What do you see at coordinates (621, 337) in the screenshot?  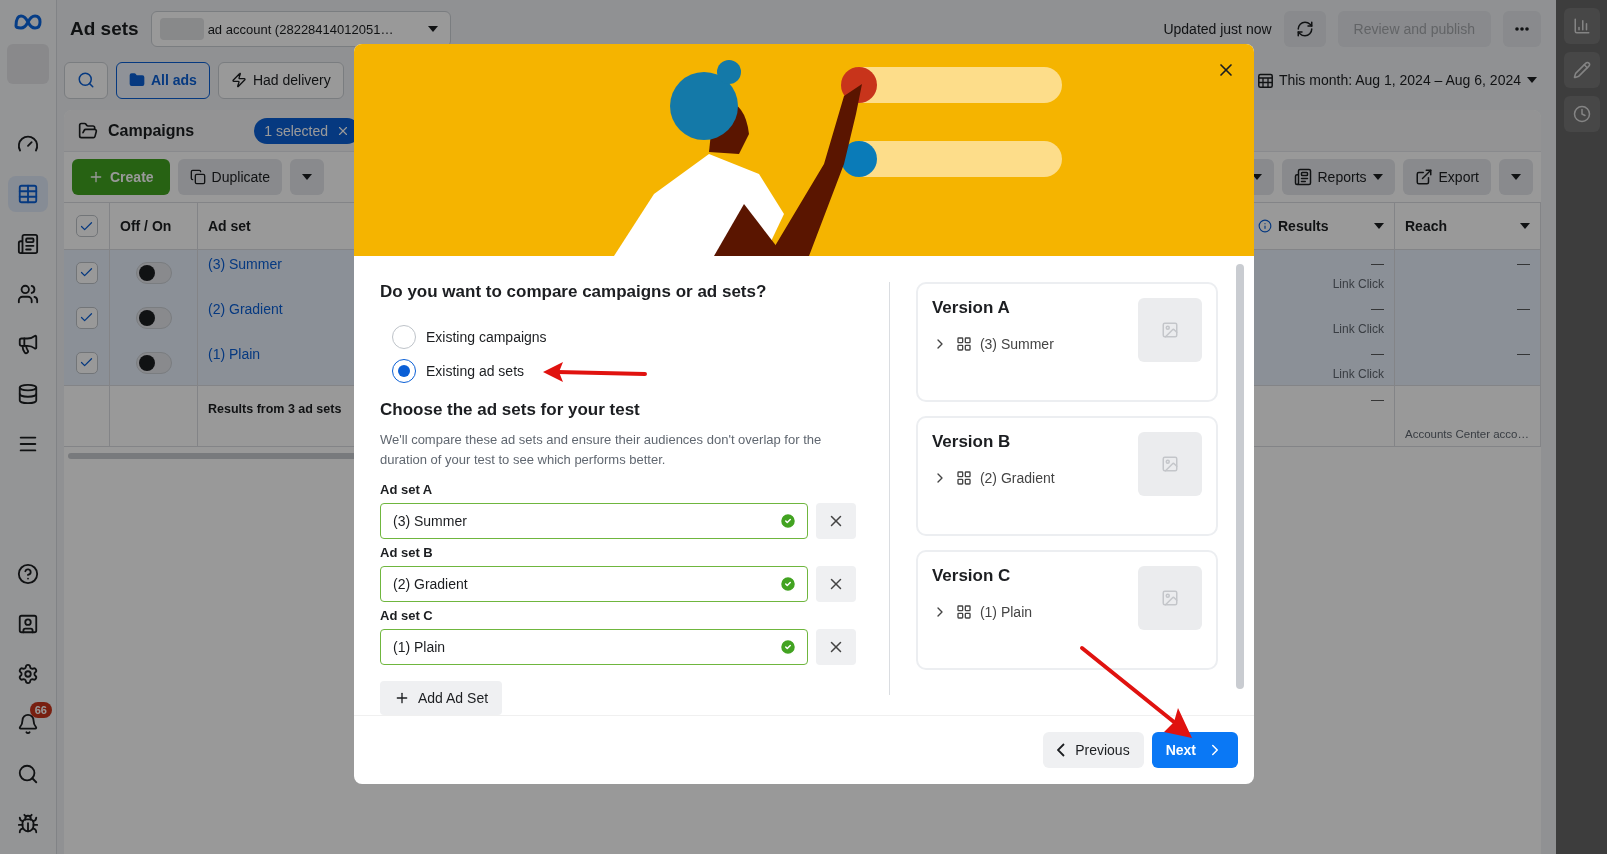 I see `radio-option: Existing campaigns` at bounding box center [621, 337].